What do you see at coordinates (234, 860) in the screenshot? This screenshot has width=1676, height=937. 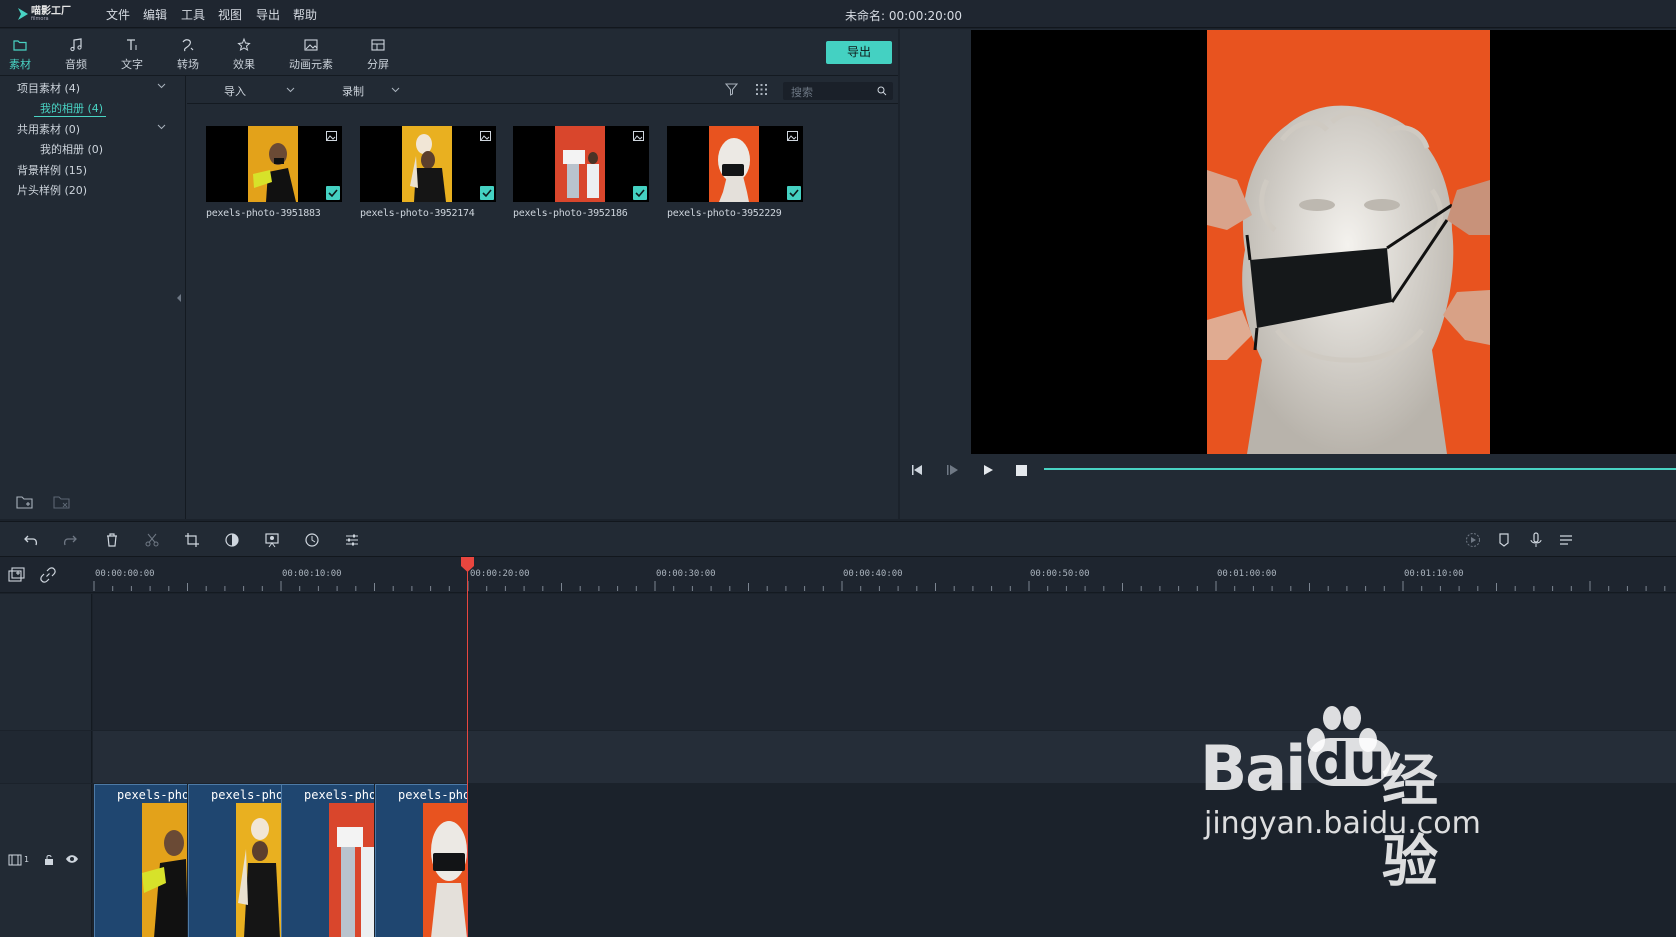 I see `timeline-clip: pexels-photo-3952174` at bounding box center [234, 860].